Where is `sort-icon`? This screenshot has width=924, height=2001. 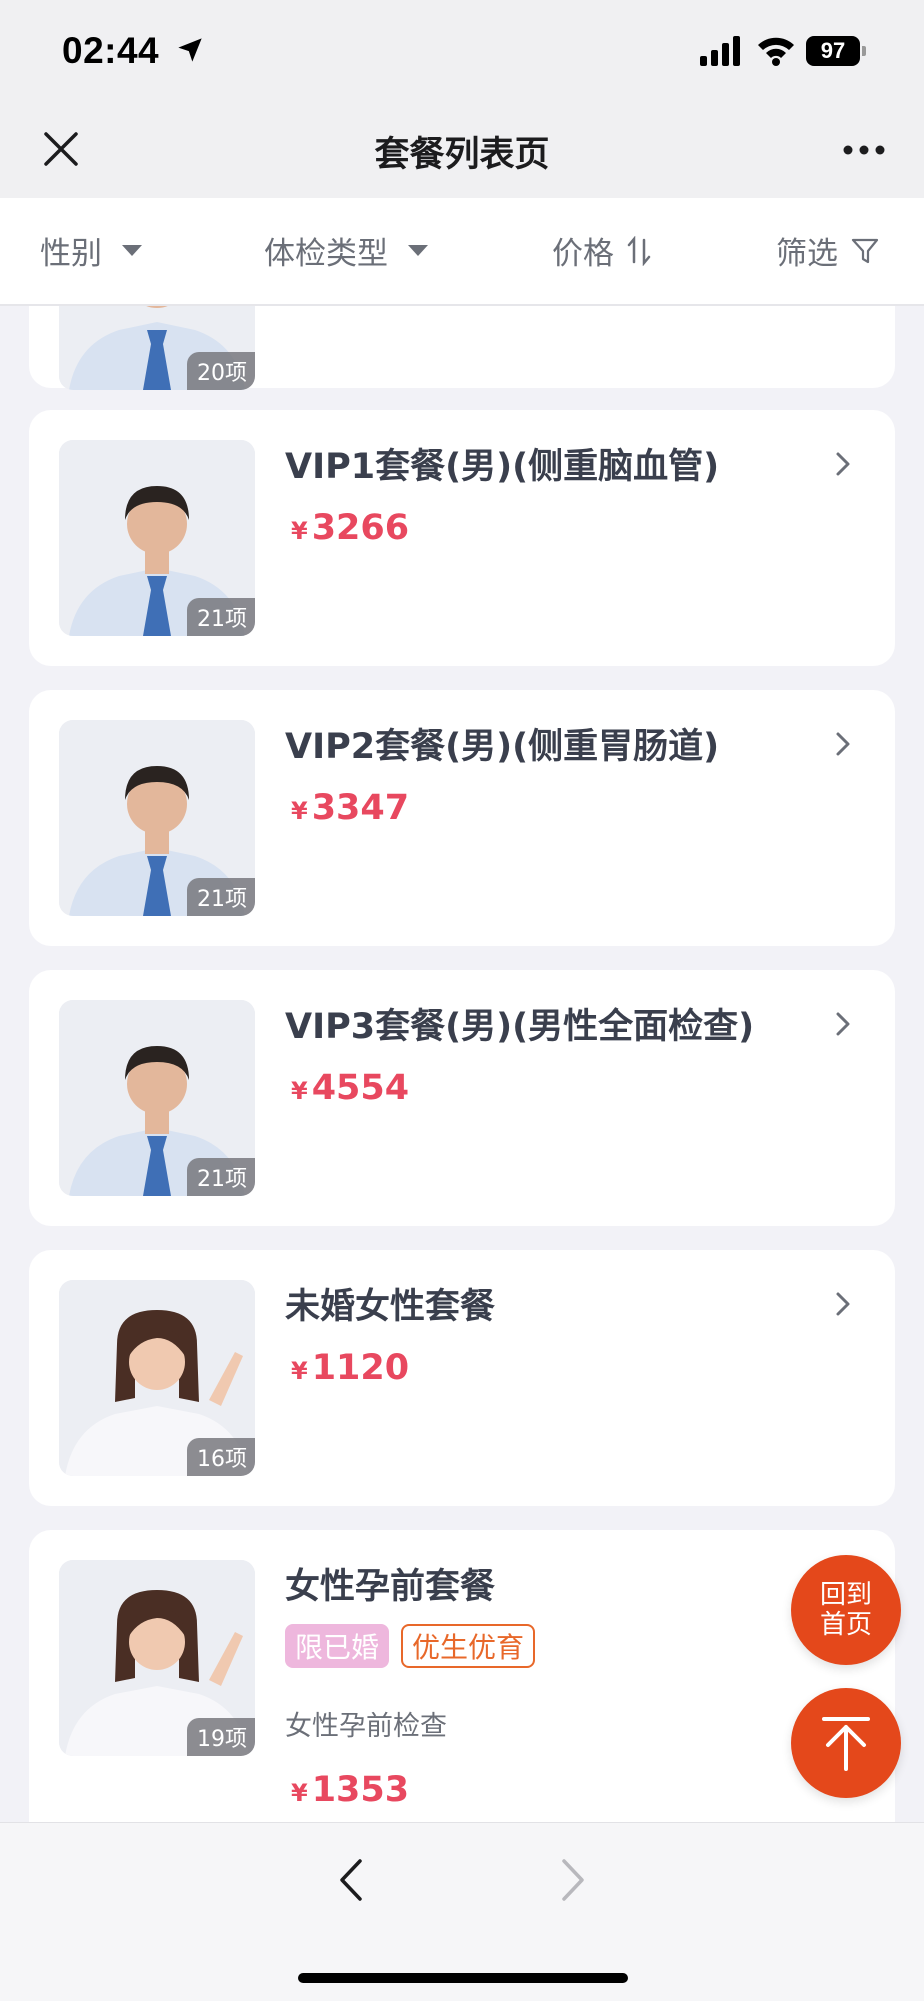 sort-icon is located at coordinates (639, 250).